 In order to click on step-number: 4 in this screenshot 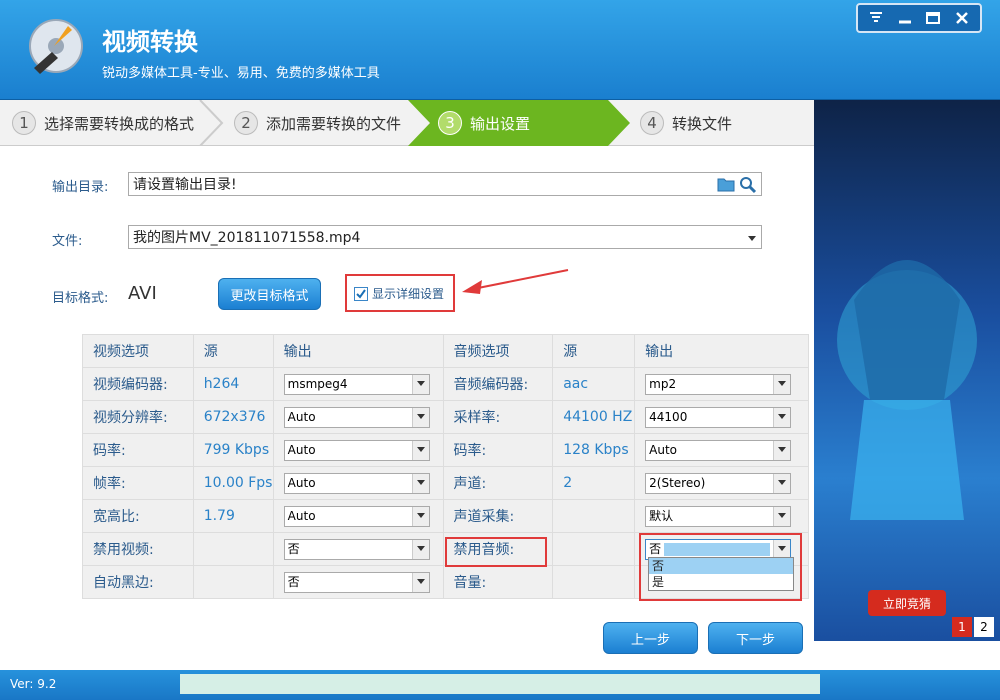, I will do `click(652, 123)`.